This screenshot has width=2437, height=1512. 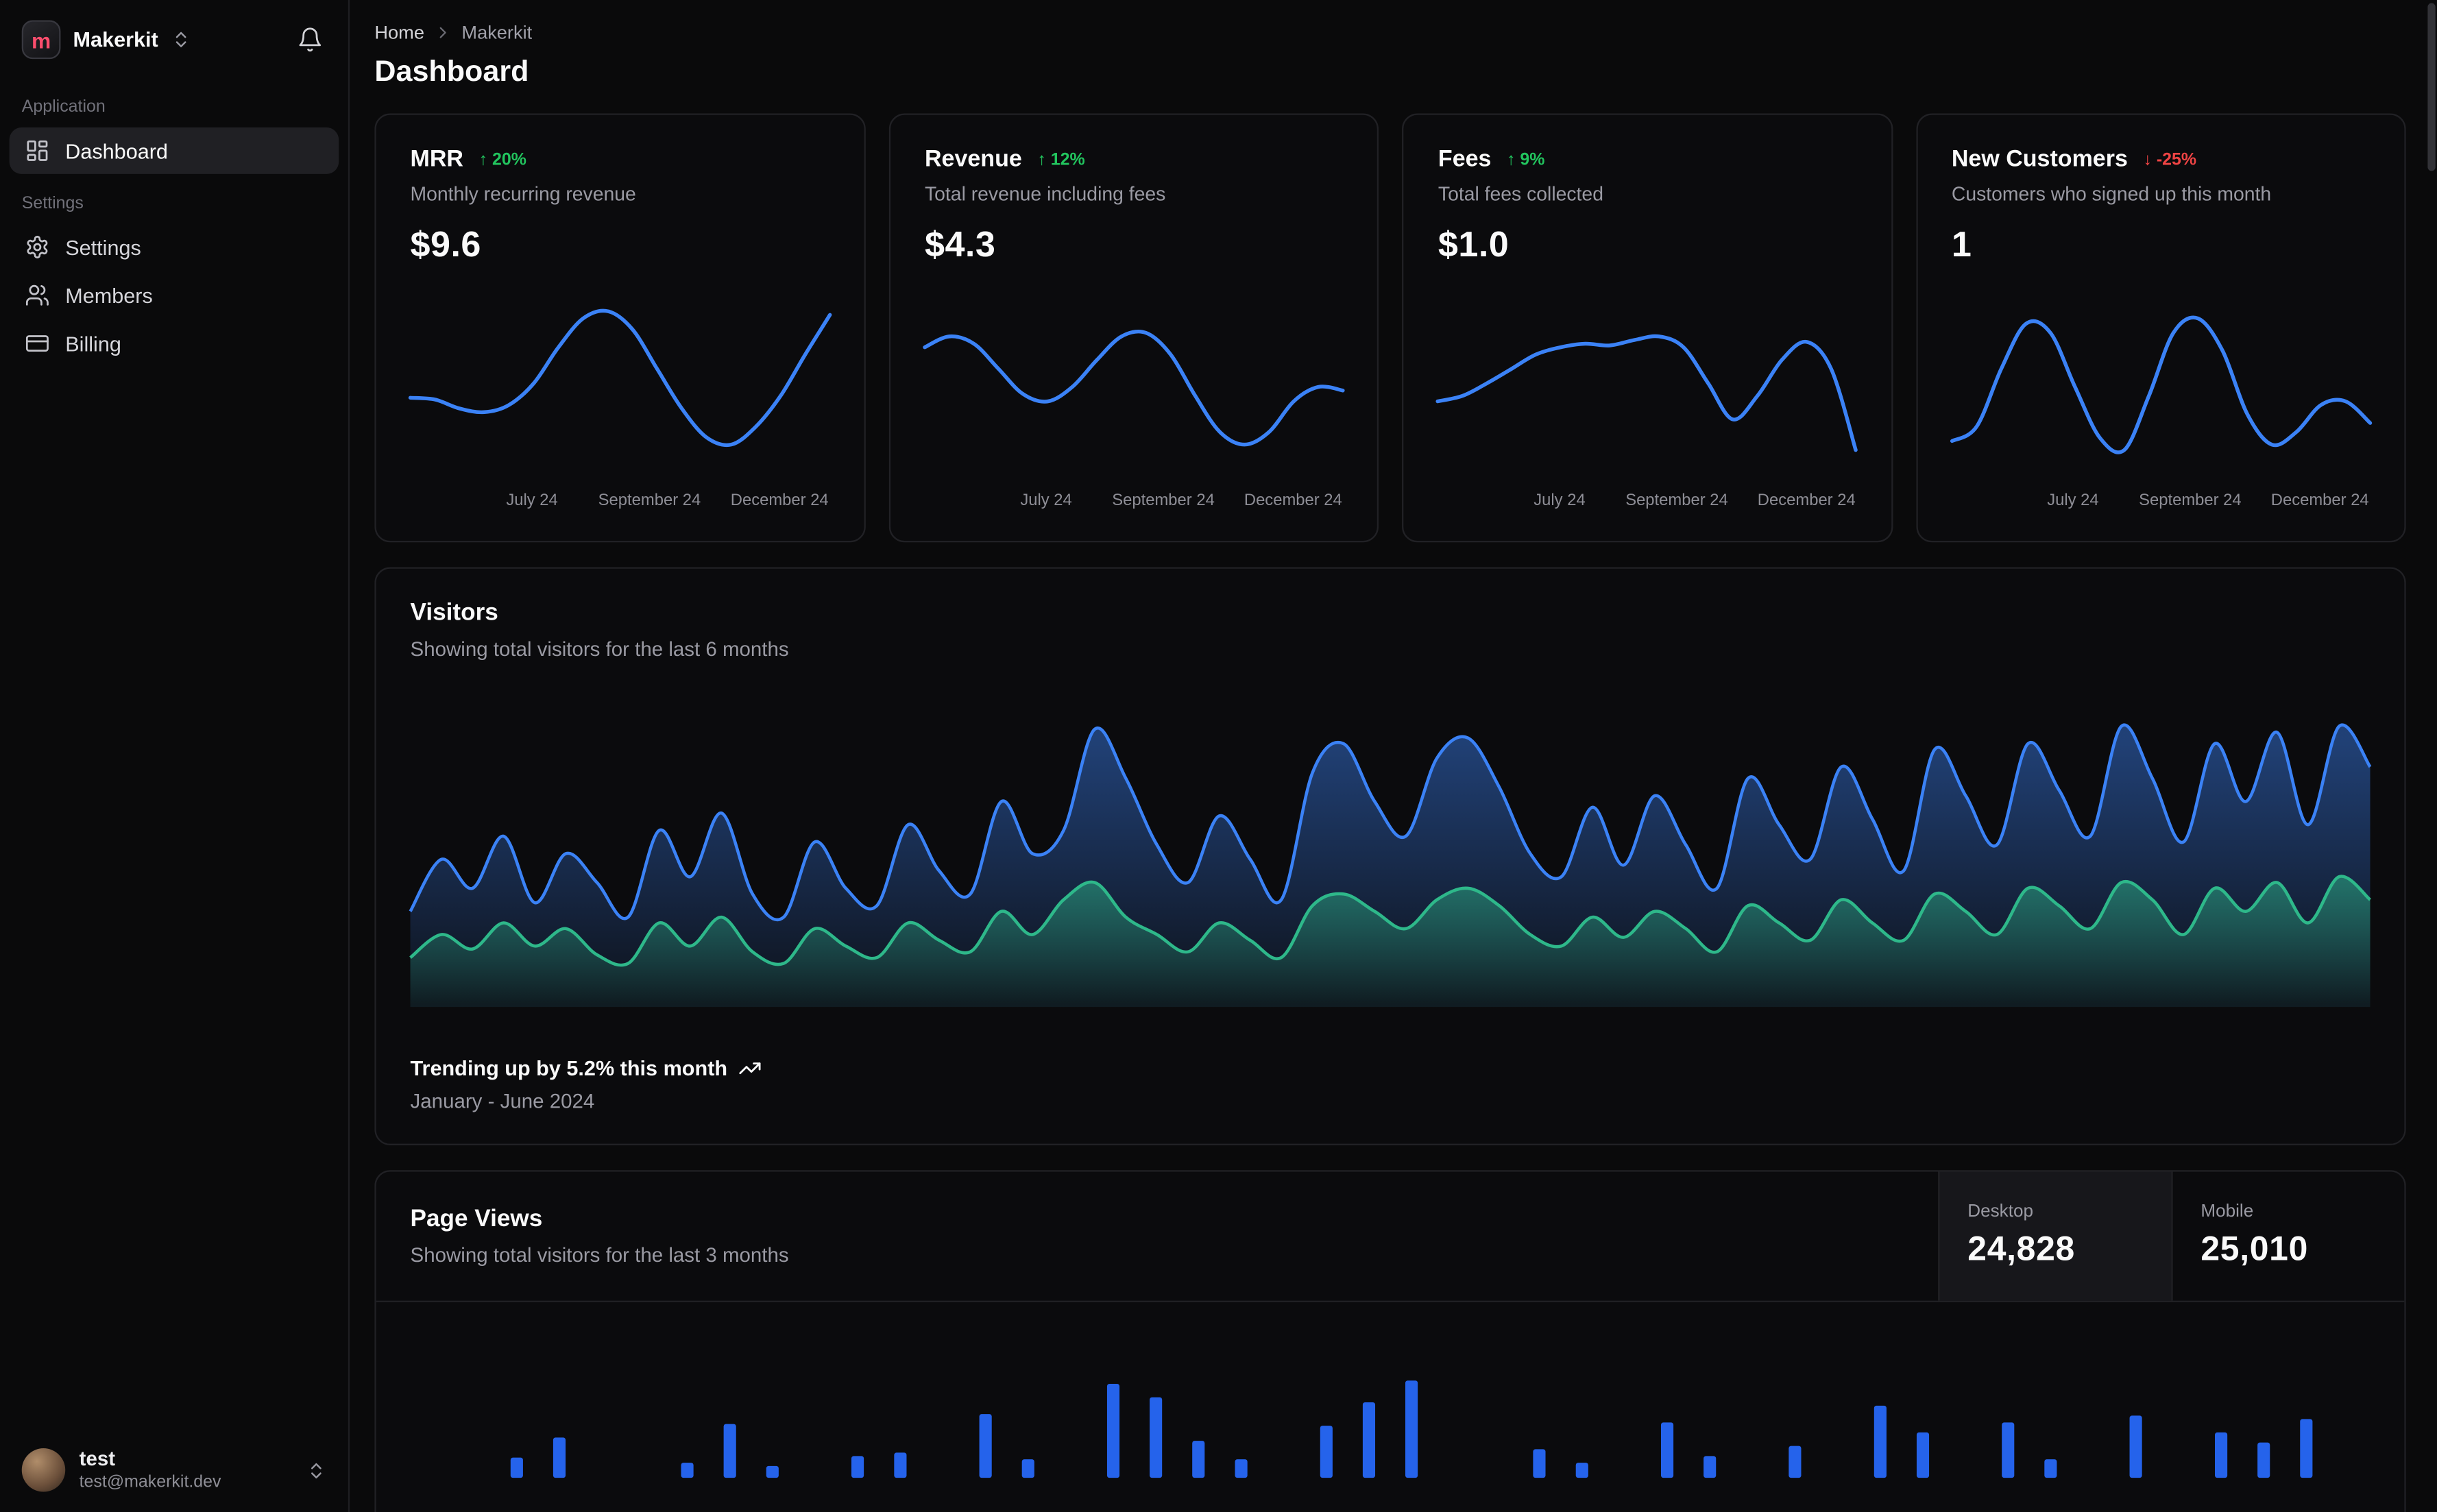 What do you see at coordinates (1647, 387) in the screenshot?
I see `fees-sparkline-chart` at bounding box center [1647, 387].